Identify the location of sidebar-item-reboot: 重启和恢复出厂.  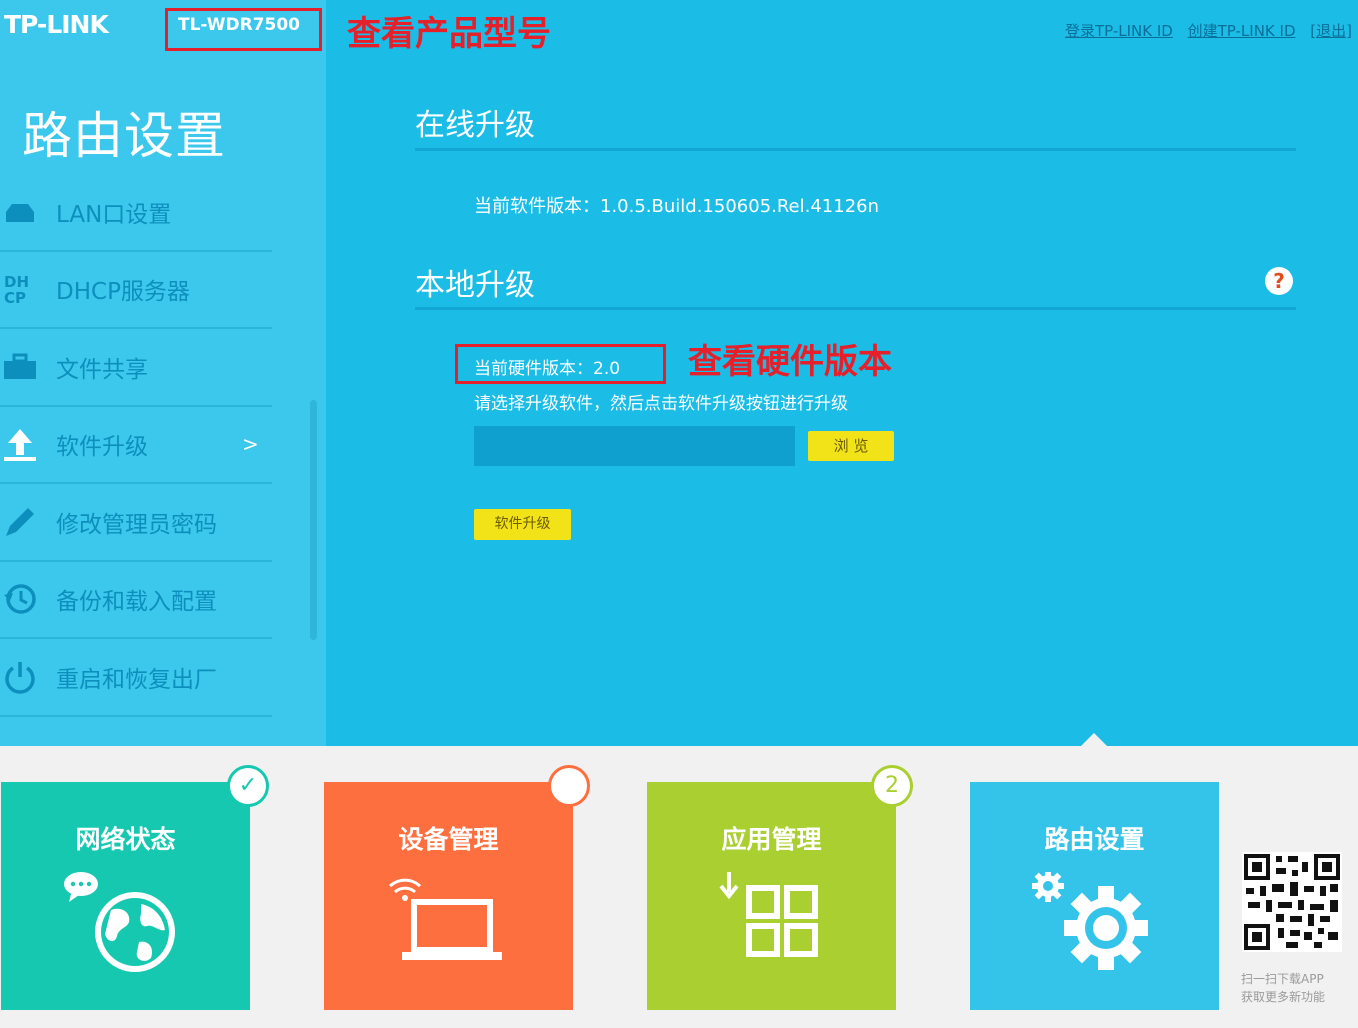
(136, 678).